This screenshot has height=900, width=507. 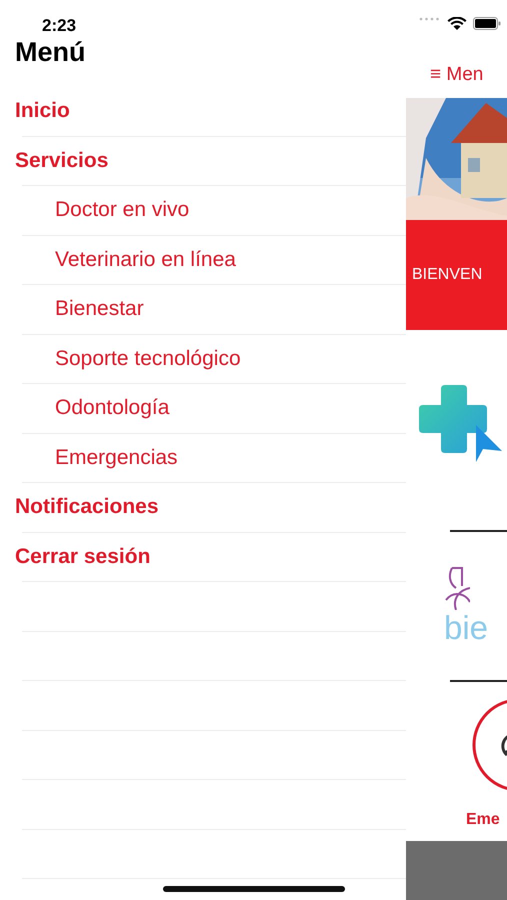 I want to click on wellness-logo-text: bie, so click(x=466, y=628).